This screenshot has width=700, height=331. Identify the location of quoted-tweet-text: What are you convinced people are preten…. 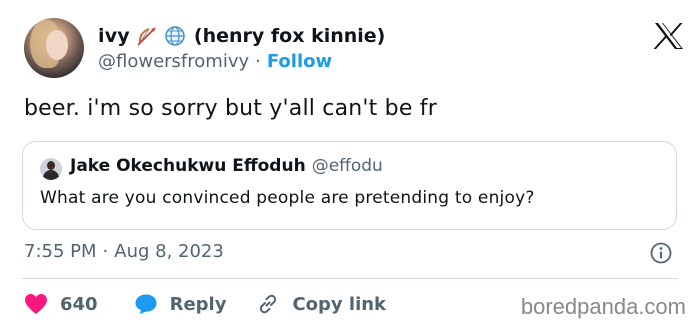
(287, 198).